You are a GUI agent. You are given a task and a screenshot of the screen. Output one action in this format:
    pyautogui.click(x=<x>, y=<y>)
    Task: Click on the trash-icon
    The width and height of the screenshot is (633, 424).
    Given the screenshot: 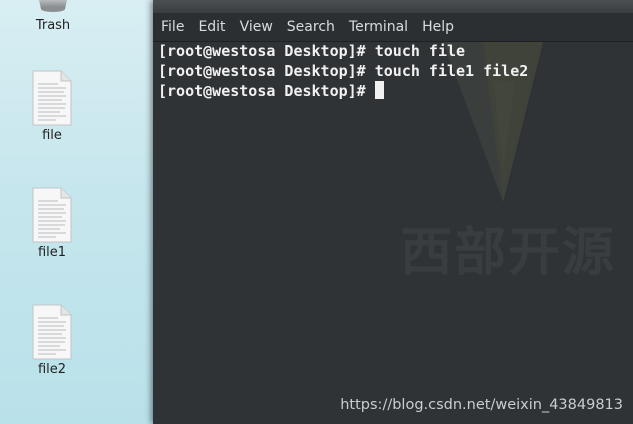 What is the action you would take?
    pyautogui.click(x=53, y=6)
    